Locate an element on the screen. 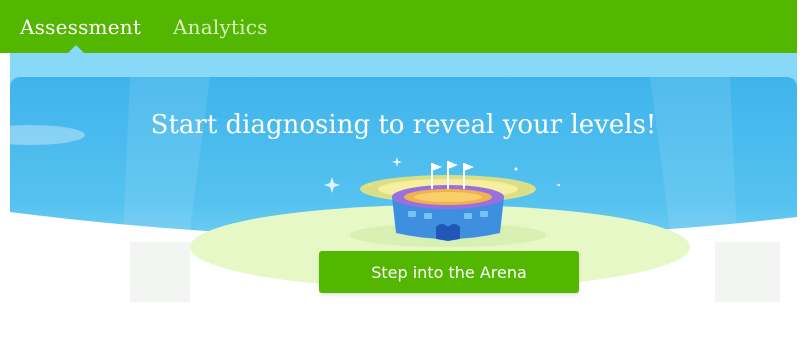 This screenshot has width=804, height=355. enter-arena-button: Step into the Arena is located at coordinates (449, 272).